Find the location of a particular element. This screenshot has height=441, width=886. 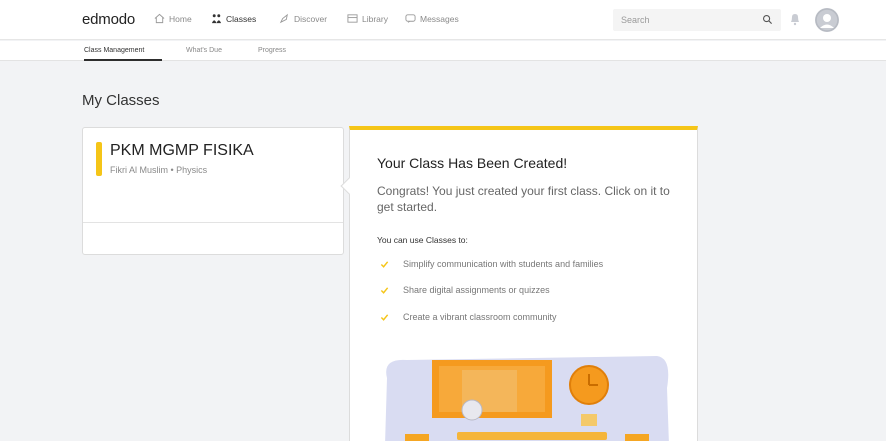

list-item: Share digital assignments or quizzes is located at coordinates (465, 290).